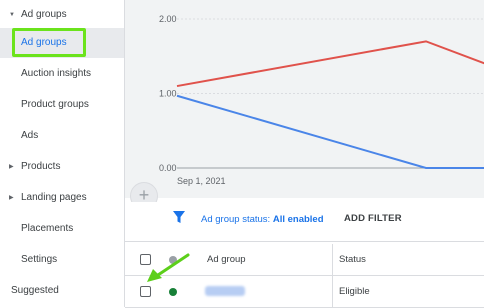 Image resolution: width=484 pixels, height=308 pixels. I want to click on x-tick-label: Sep 1, 2021, so click(201, 181).